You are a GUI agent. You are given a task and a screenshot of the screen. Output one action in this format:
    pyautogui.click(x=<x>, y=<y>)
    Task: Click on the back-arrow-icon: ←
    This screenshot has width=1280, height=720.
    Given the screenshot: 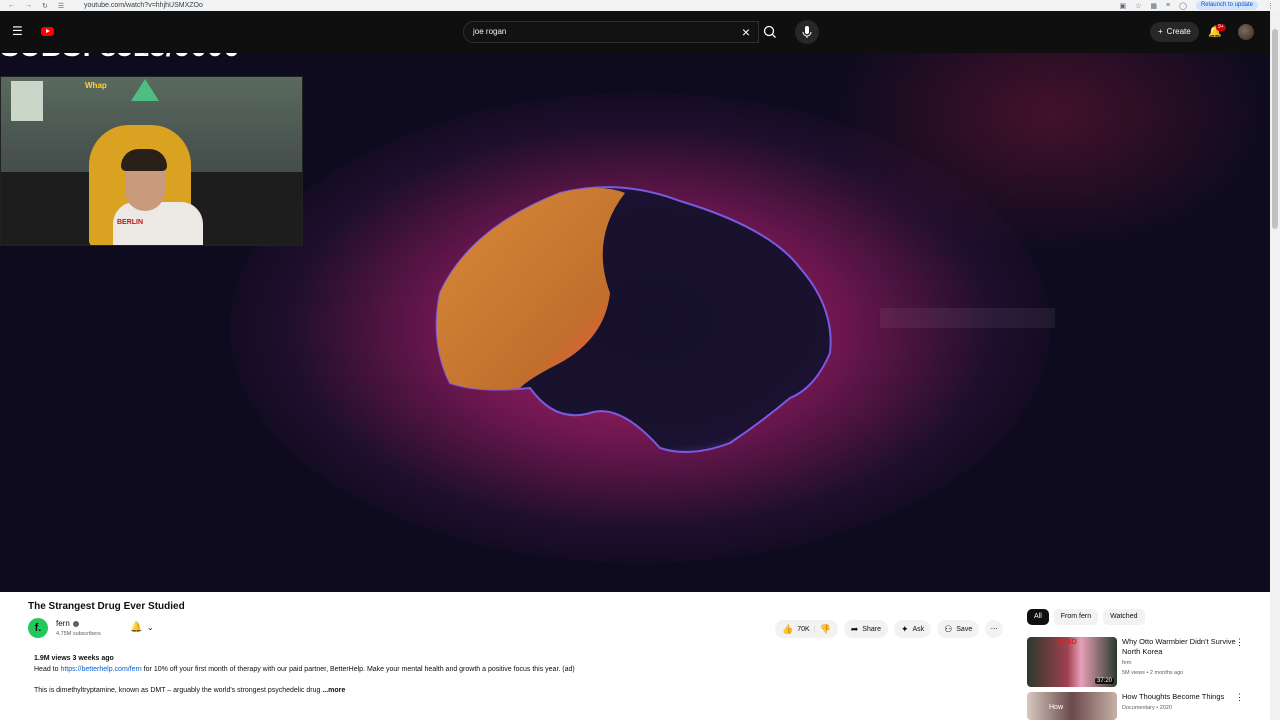 What is the action you would take?
    pyautogui.click(x=11, y=6)
    